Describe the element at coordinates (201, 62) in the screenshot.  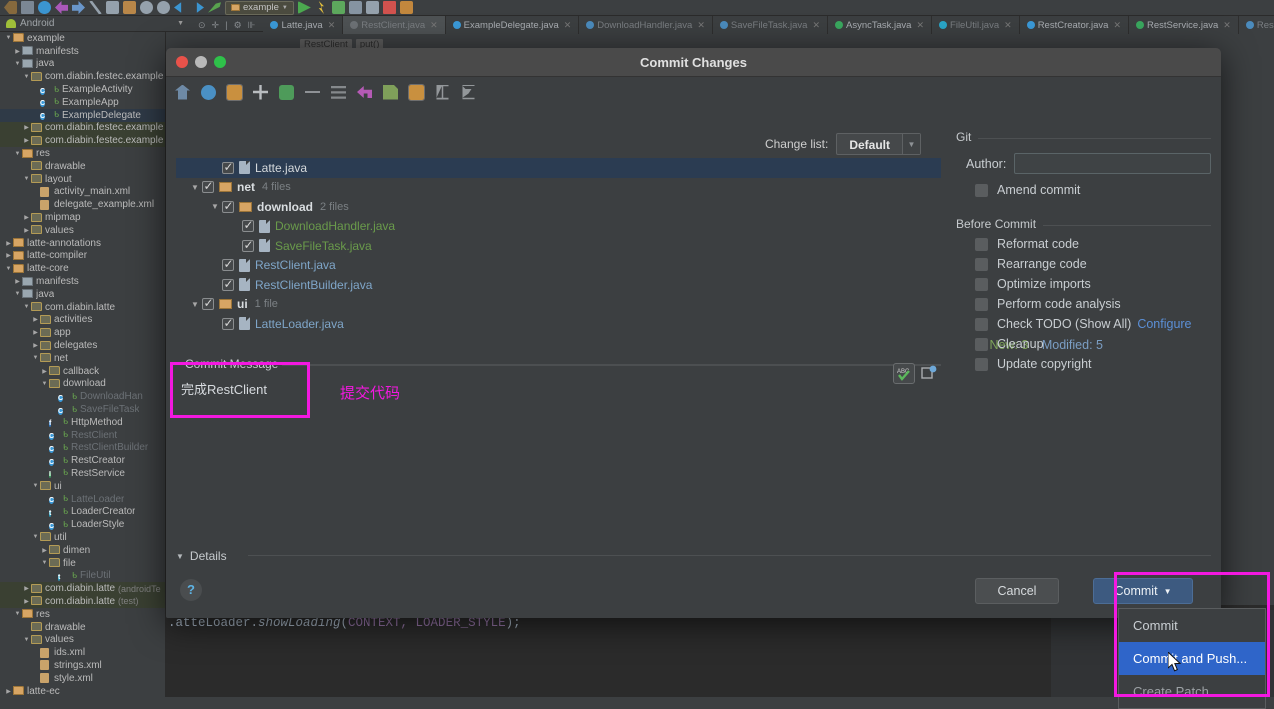
I see `minimize-window-icon` at that location.